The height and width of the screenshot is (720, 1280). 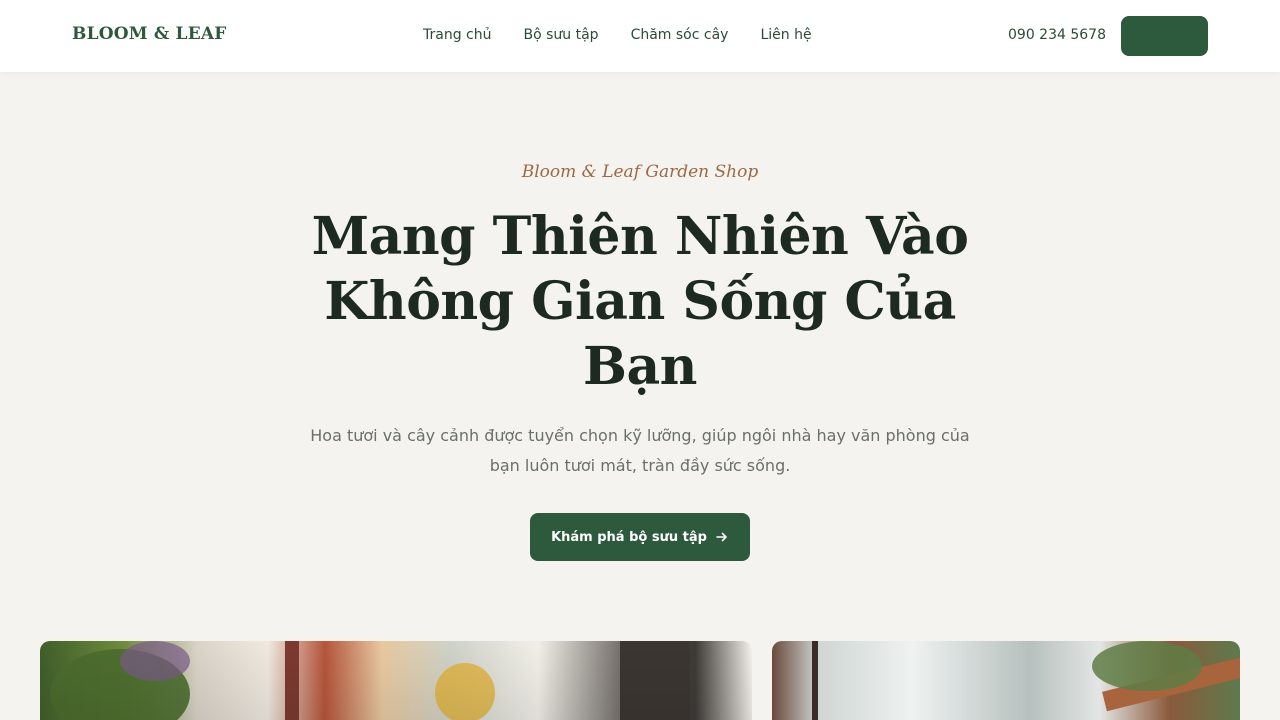 I want to click on nav-item-collection: Bộ sưu tập, so click(x=560, y=35).